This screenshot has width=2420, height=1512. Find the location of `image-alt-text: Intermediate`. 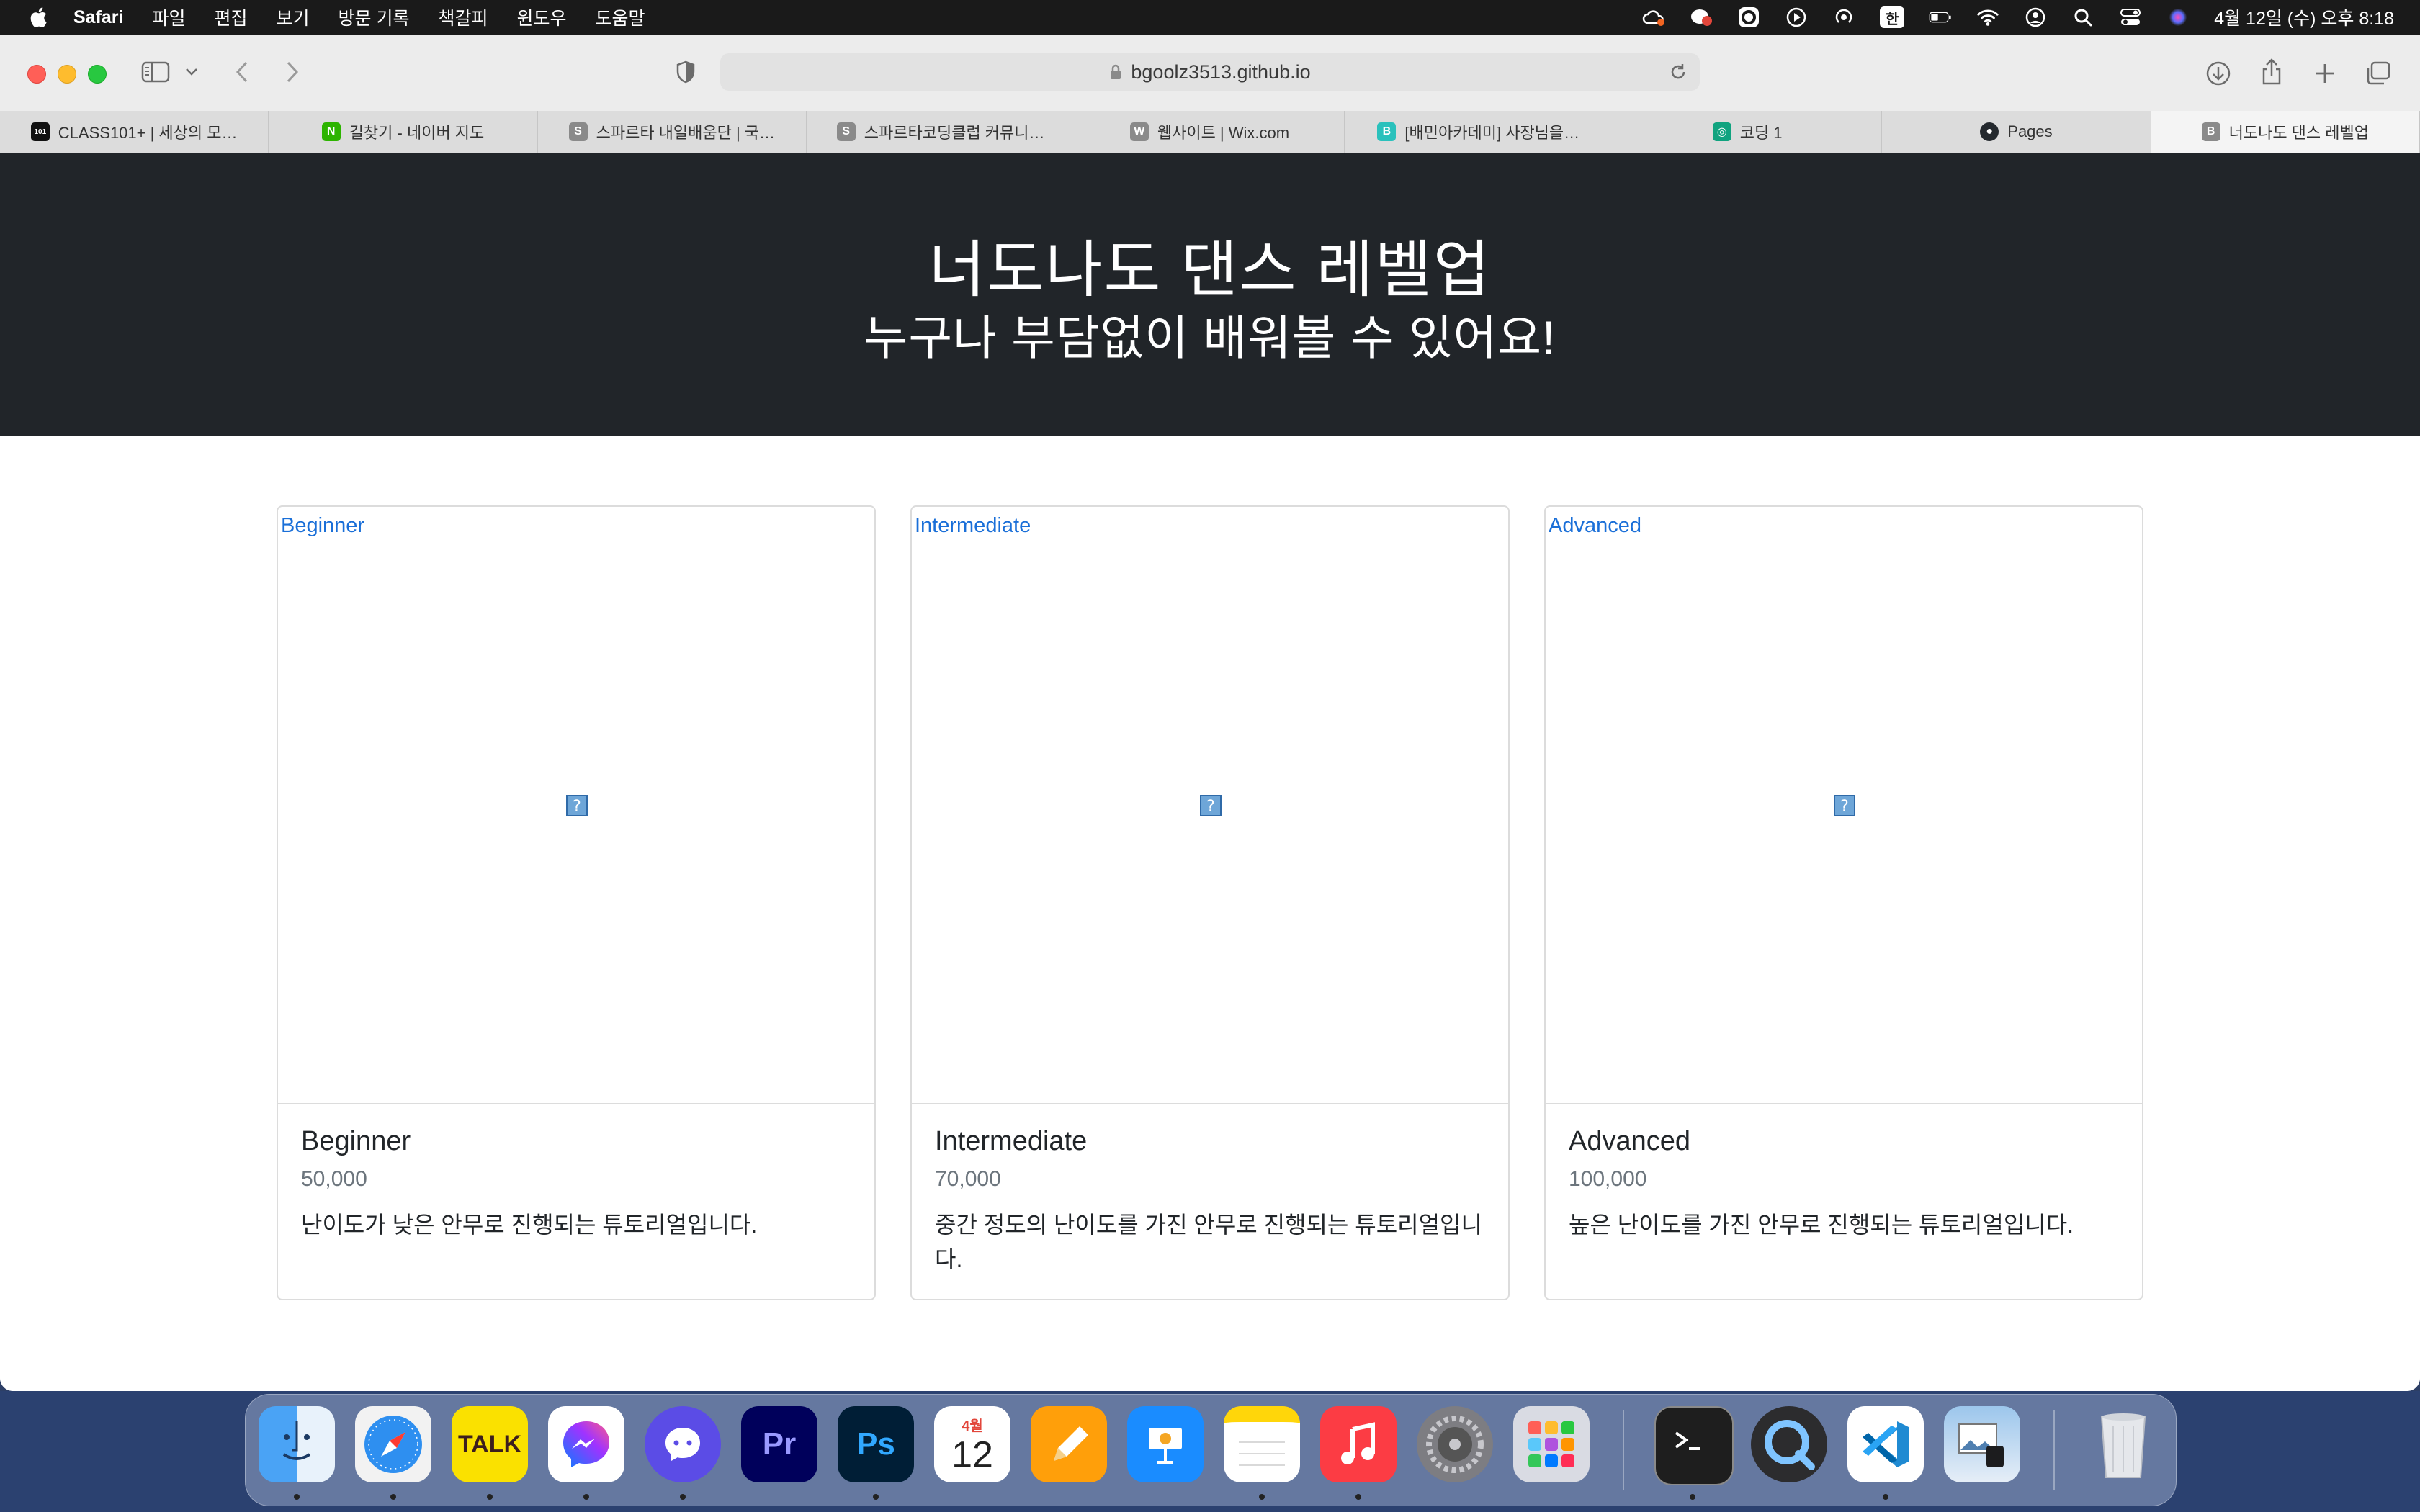

image-alt-text: Intermediate is located at coordinates (973, 525).